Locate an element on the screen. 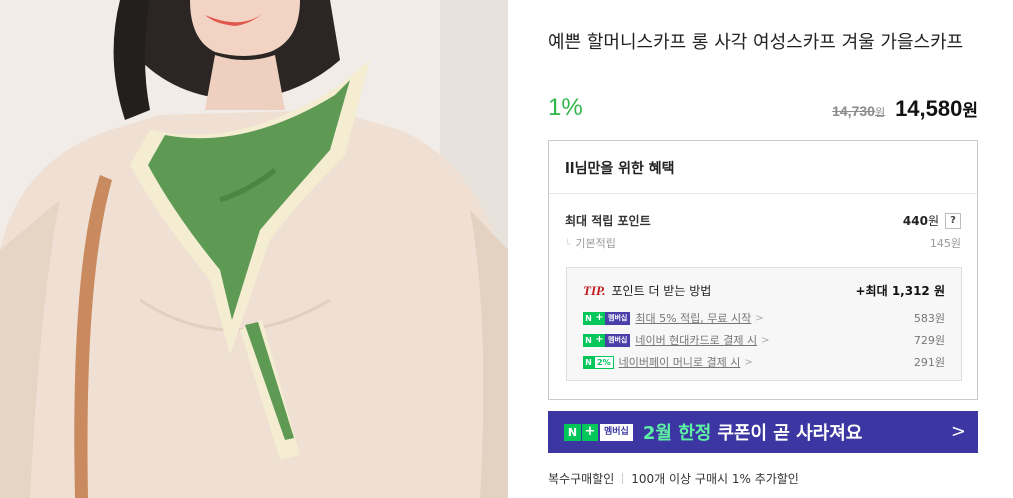 Image resolution: width=1013 pixels, height=498 pixels. sale-price: 14,580 is located at coordinates (929, 108).